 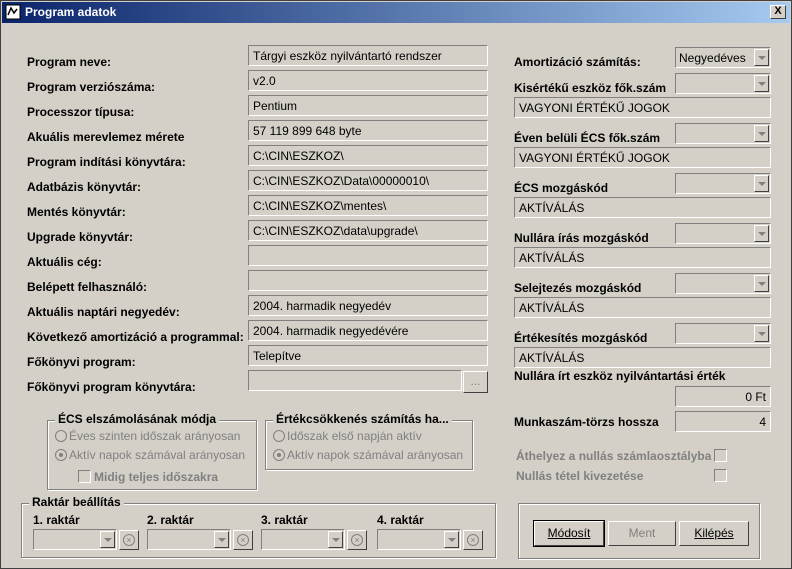 I want to click on title-bar: Program adatok X, so click(x=396, y=12).